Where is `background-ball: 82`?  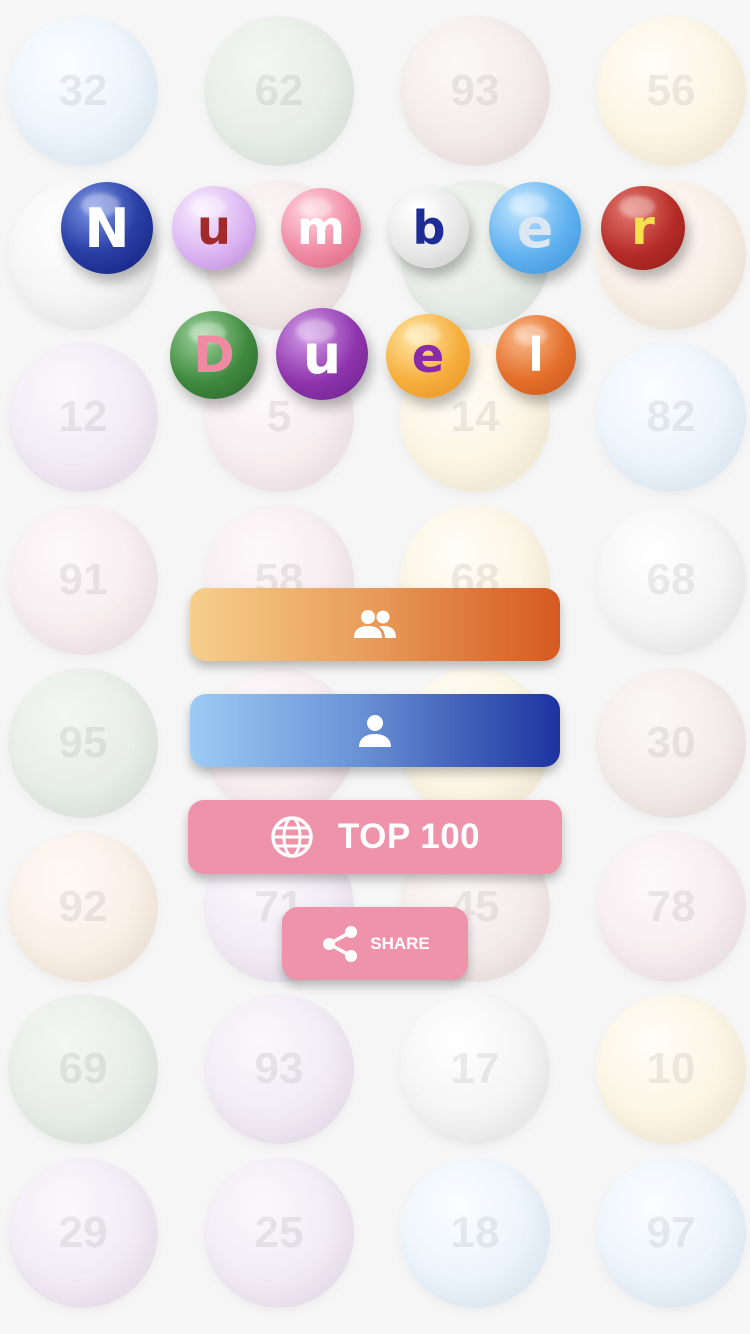
background-ball: 82 is located at coordinates (671, 417).